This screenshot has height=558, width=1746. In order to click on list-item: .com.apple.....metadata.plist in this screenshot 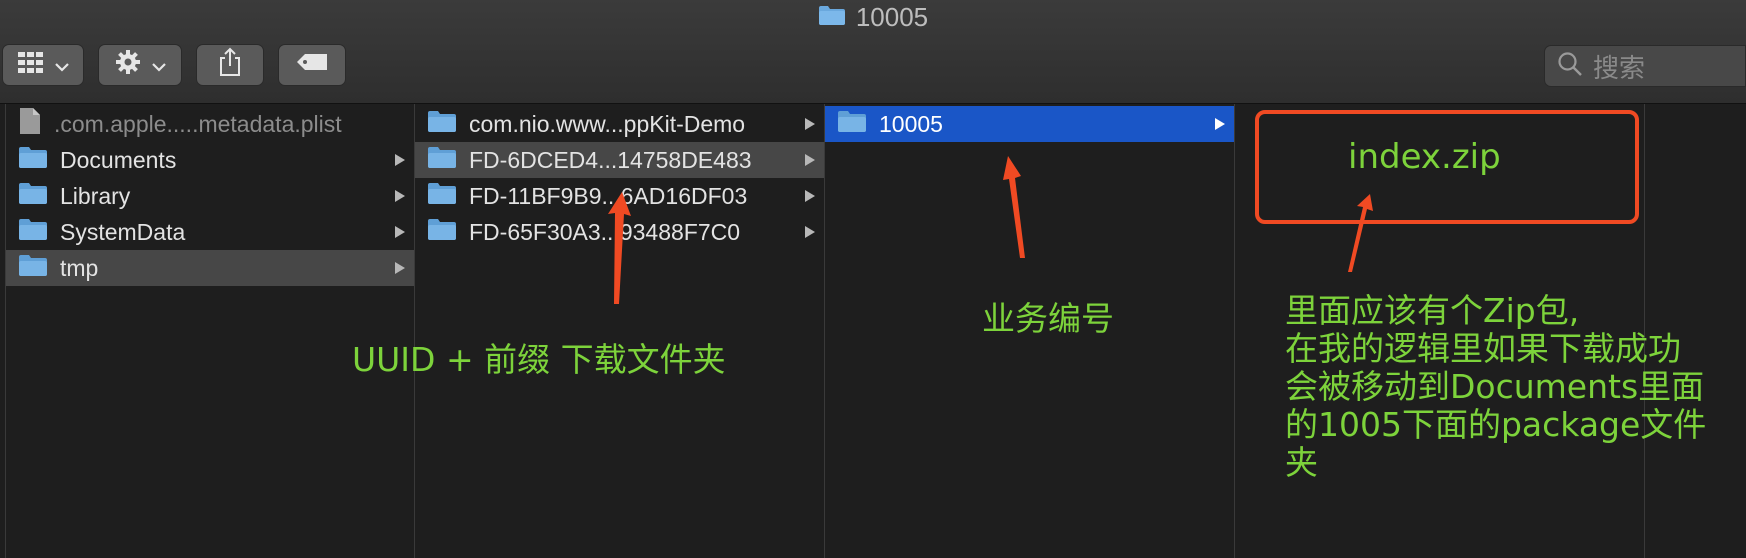, I will do `click(210, 124)`.